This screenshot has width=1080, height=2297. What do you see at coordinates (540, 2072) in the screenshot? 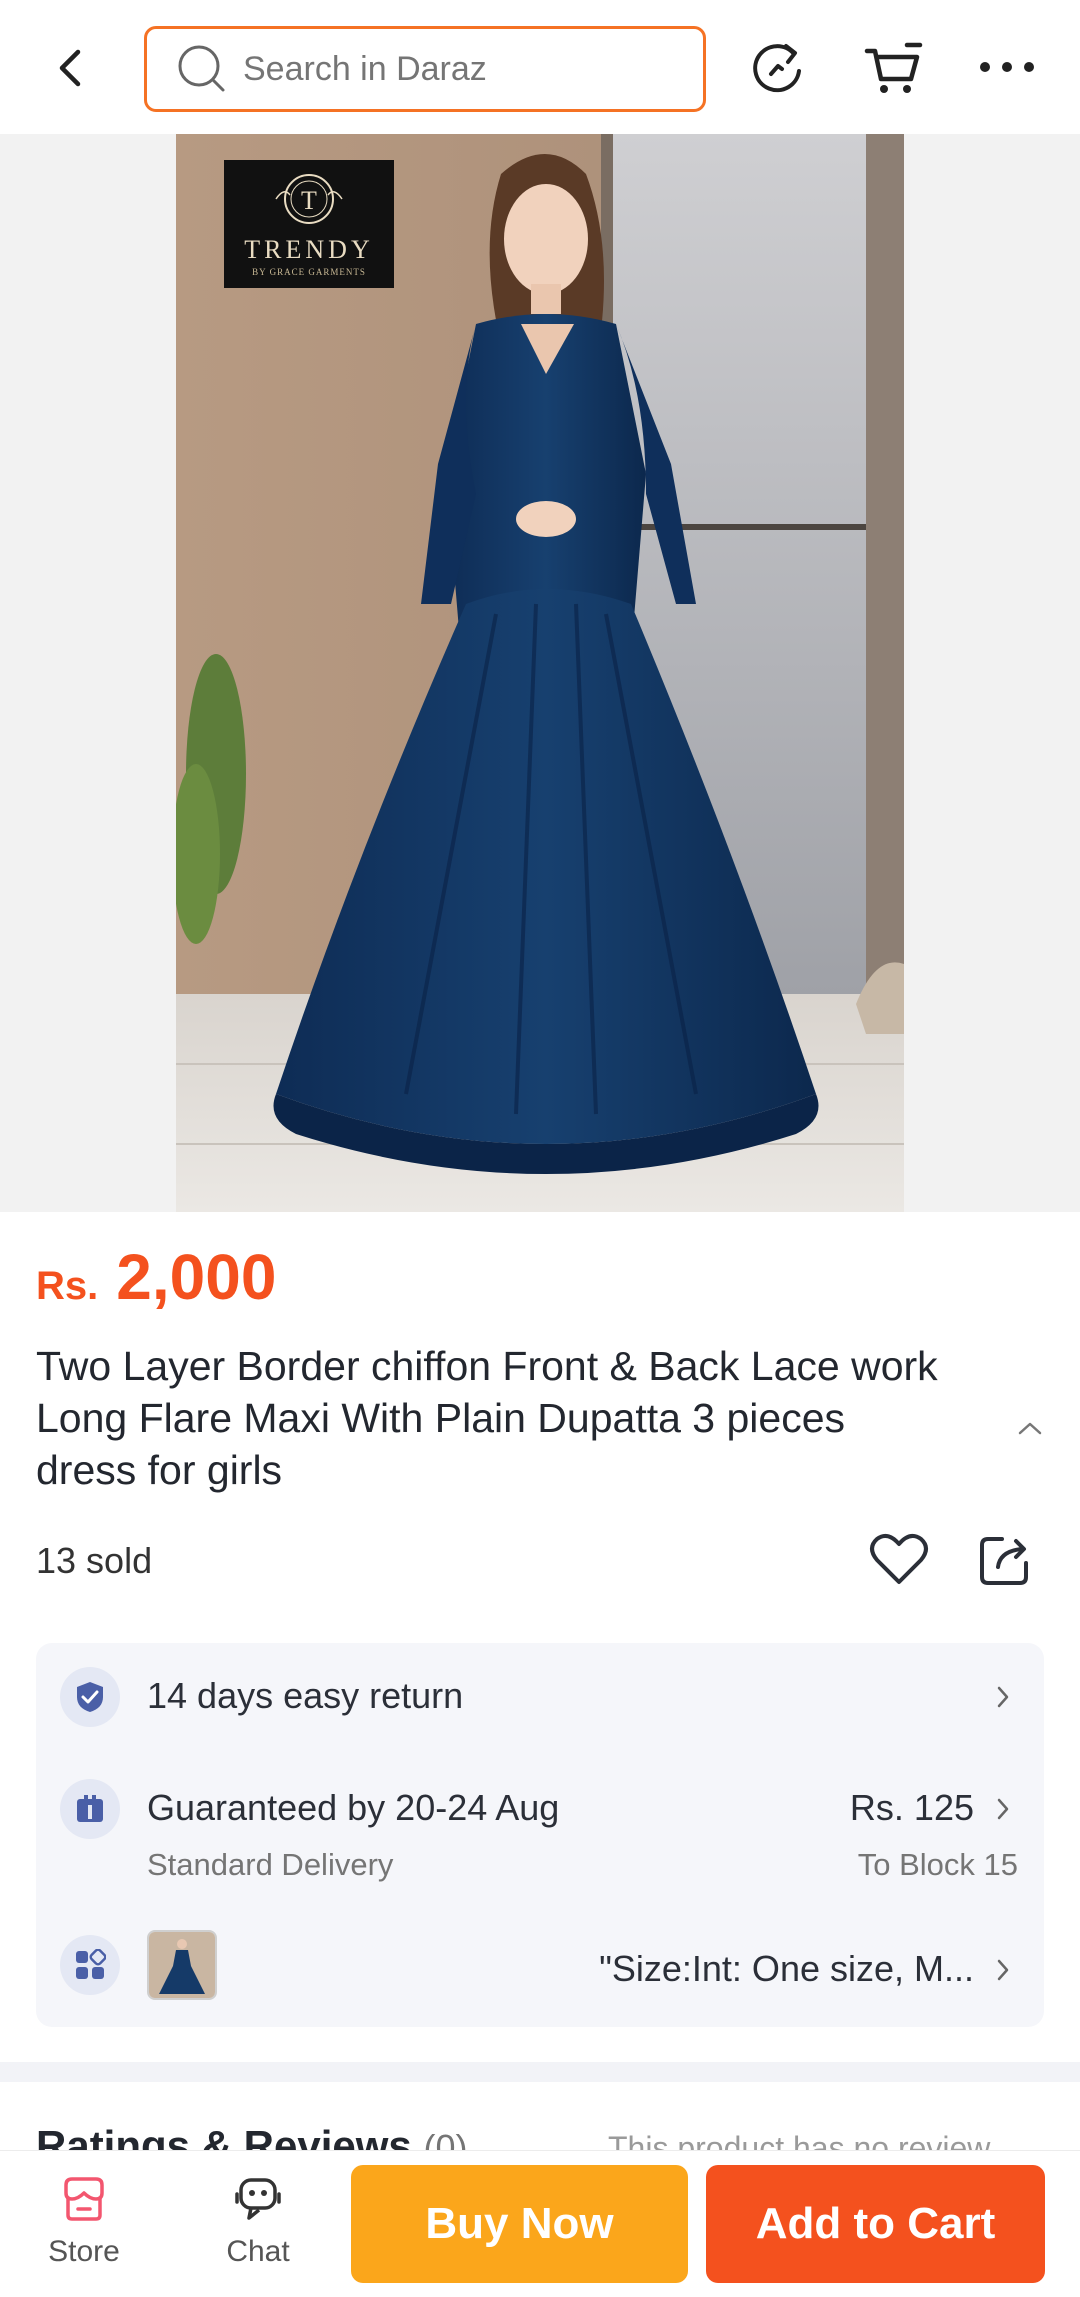
I see `section-divider` at bounding box center [540, 2072].